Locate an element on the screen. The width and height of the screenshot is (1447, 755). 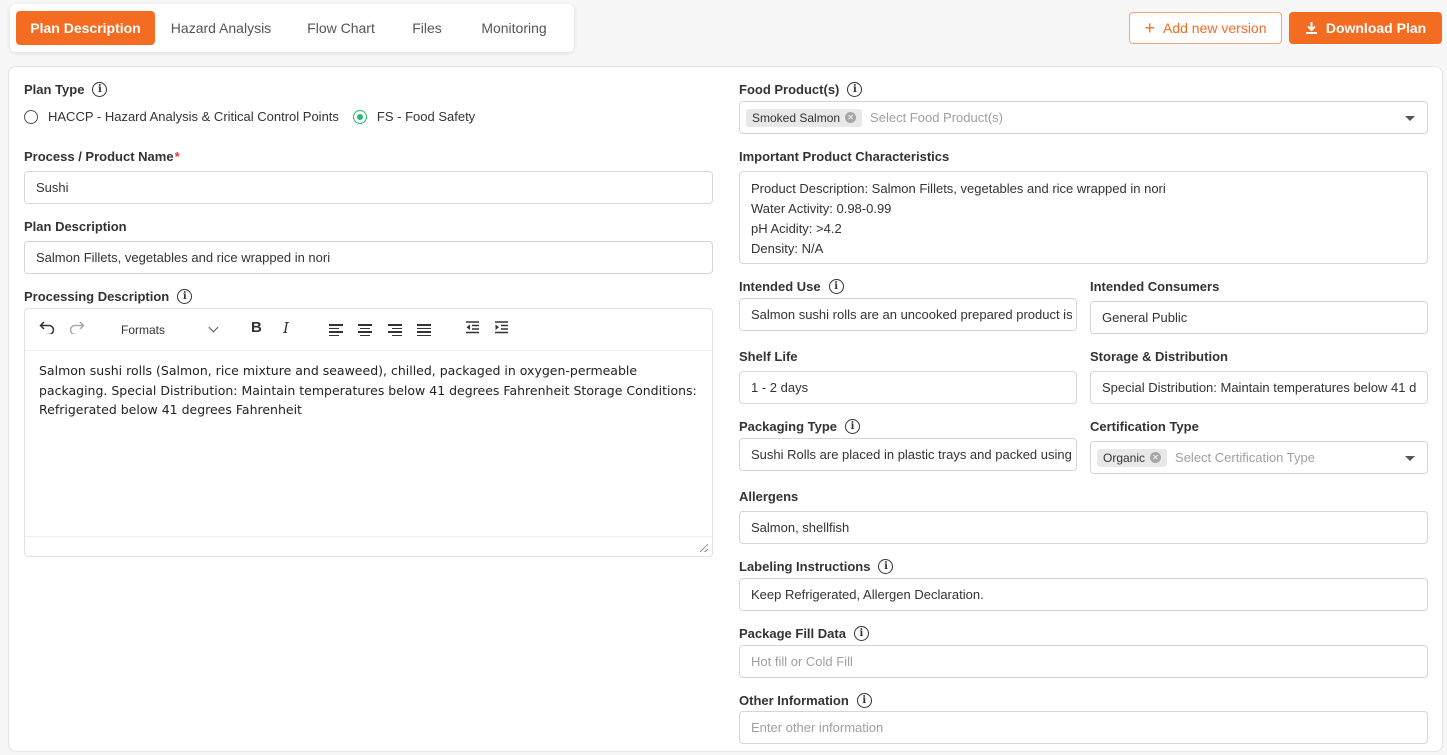
other-information-label-text: Other Information is located at coordinates (794, 700).